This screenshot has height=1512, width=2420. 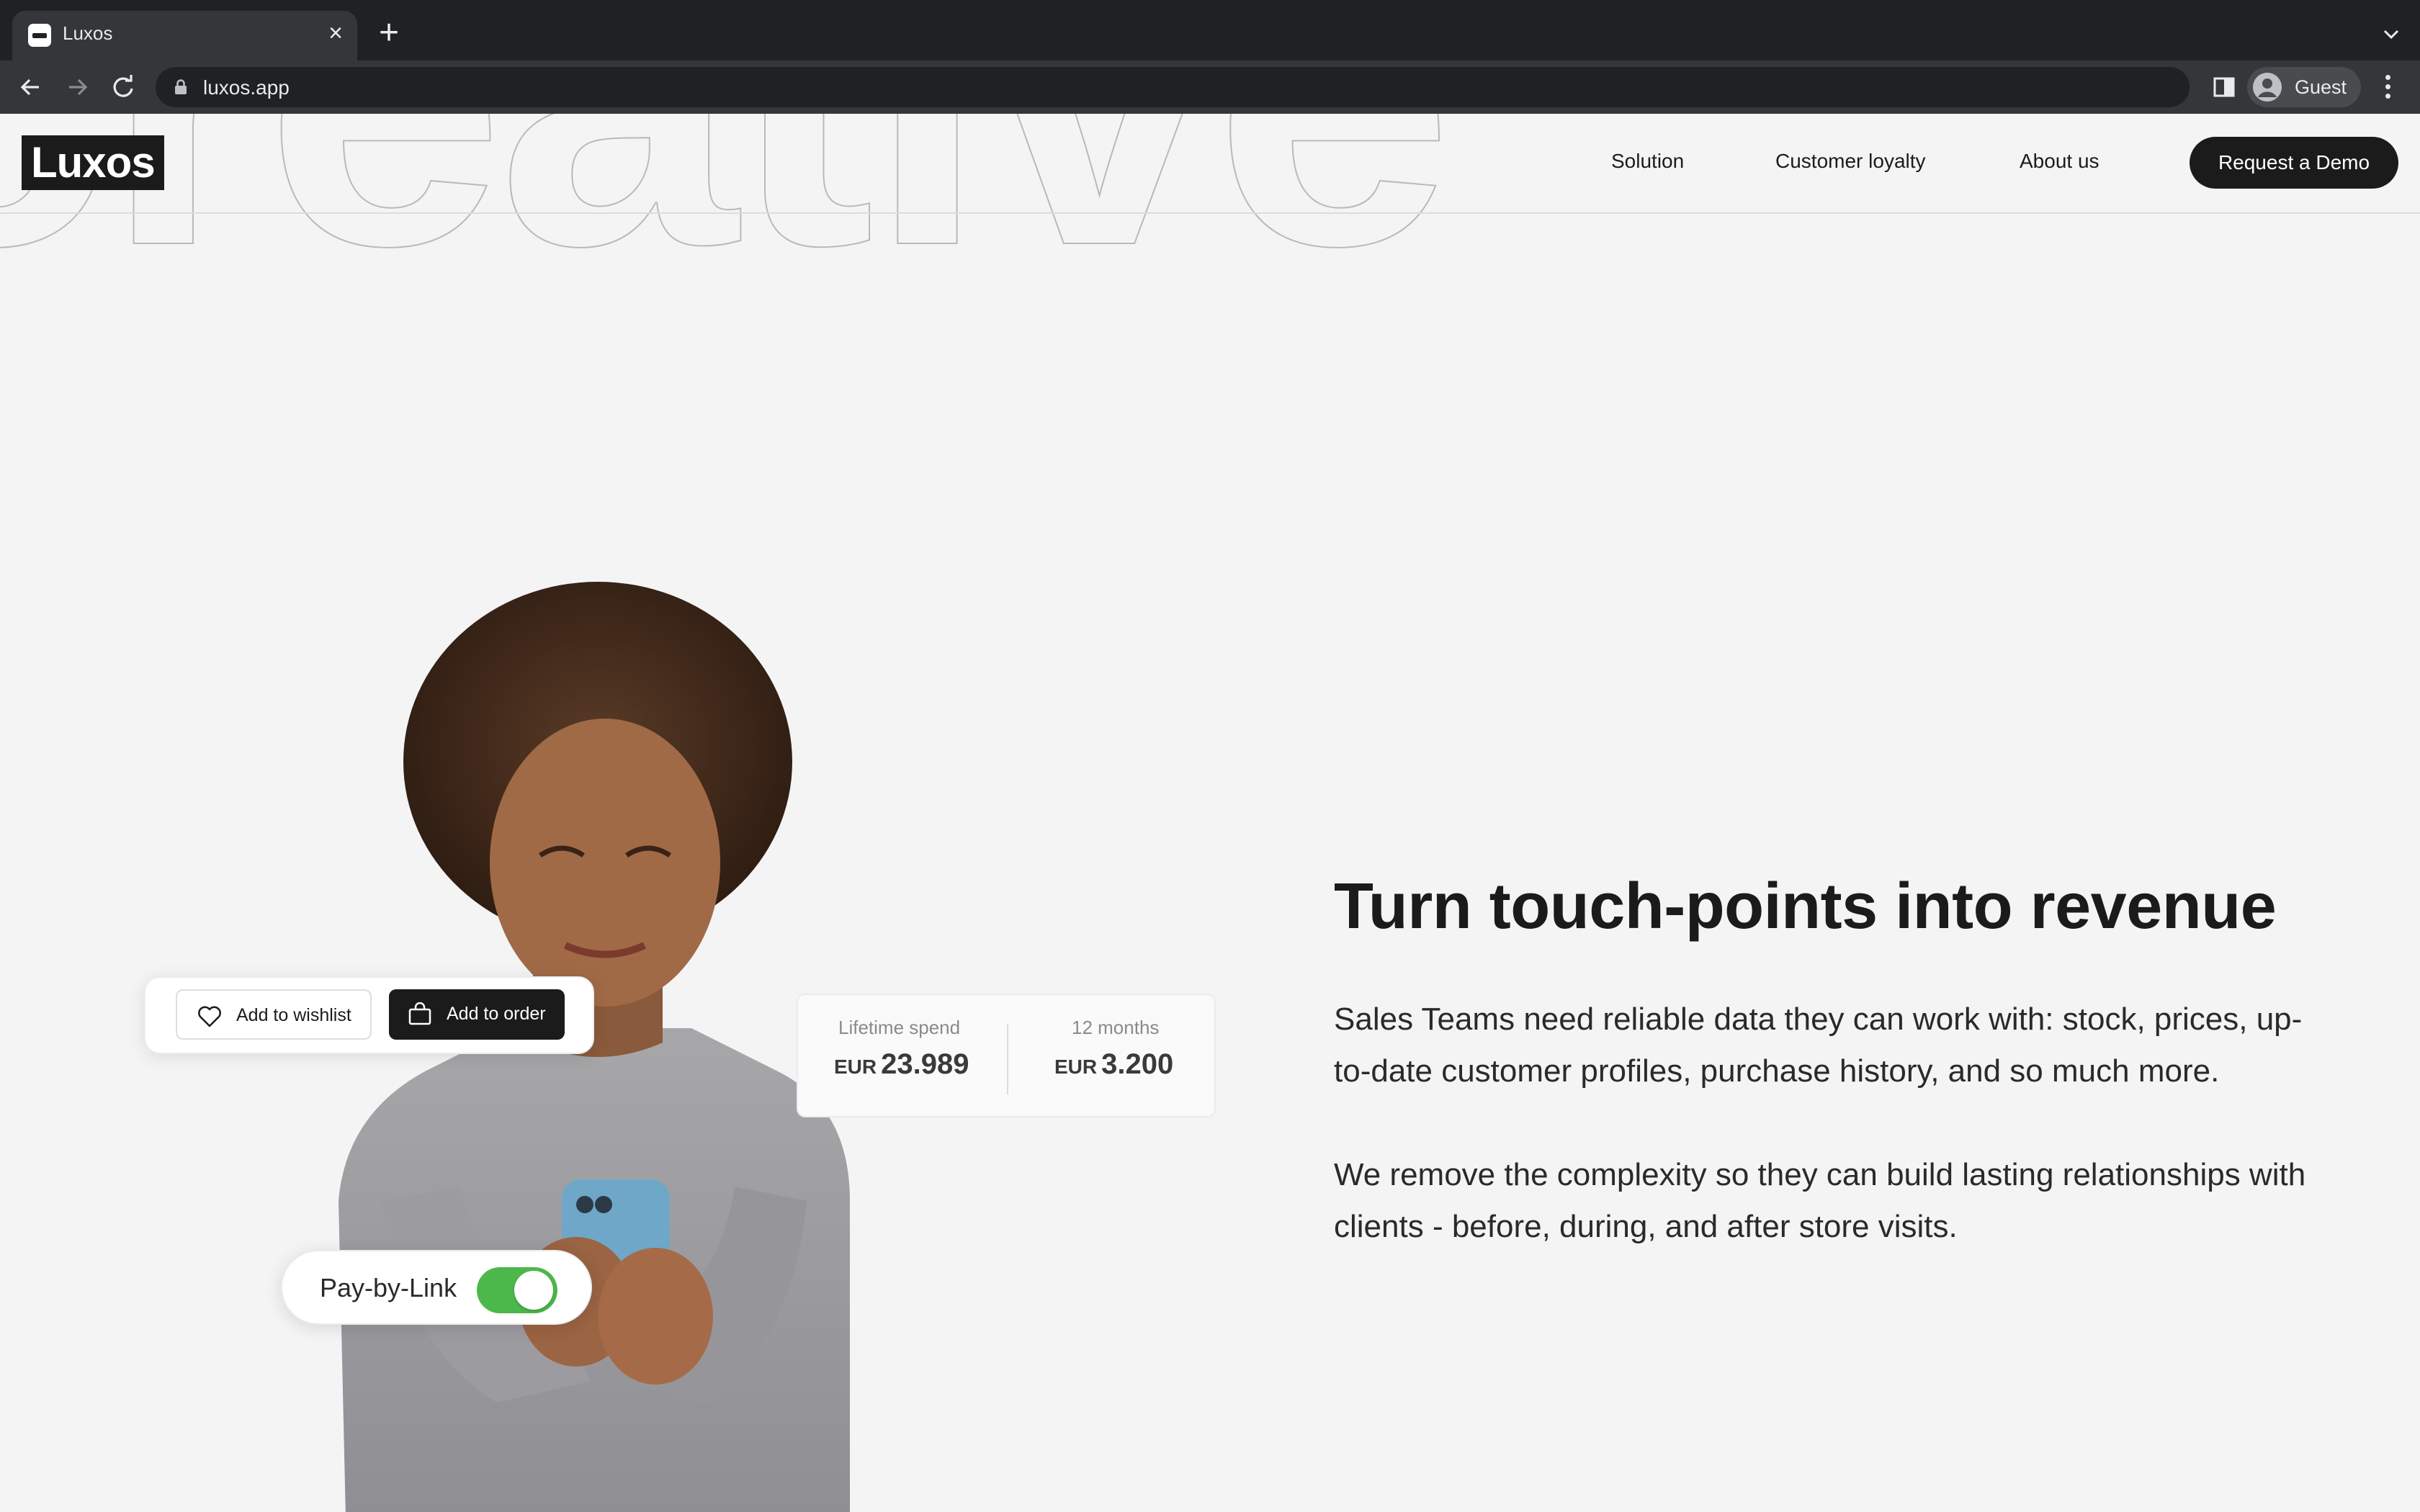 I want to click on lifetime-spend-label: Lifetime spend, so click(x=899, y=1027).